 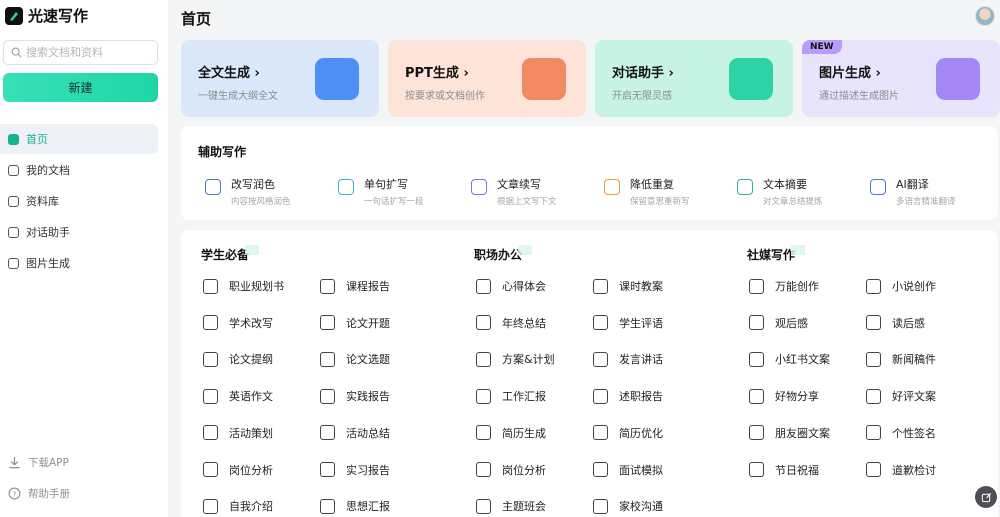 What do you see at coordinates (79, 201) in the screenshot?
I see `sidebar-item-library: 资料库` at bounding box center [79, 201].